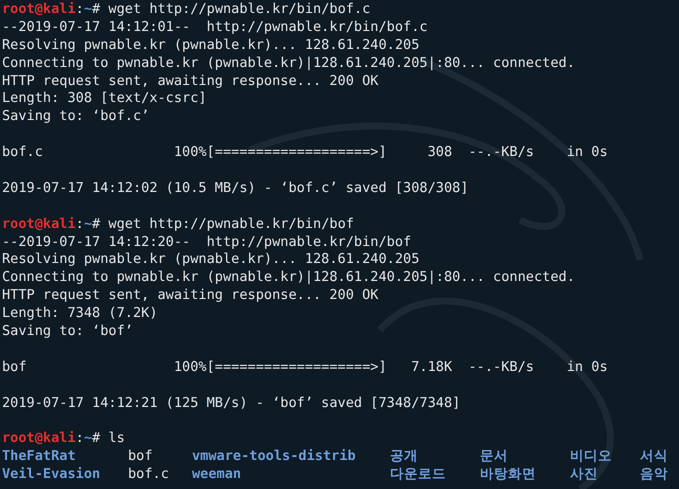 The image size is (679, 489). I want to click on directory-name: 사진, so click(584, 474).